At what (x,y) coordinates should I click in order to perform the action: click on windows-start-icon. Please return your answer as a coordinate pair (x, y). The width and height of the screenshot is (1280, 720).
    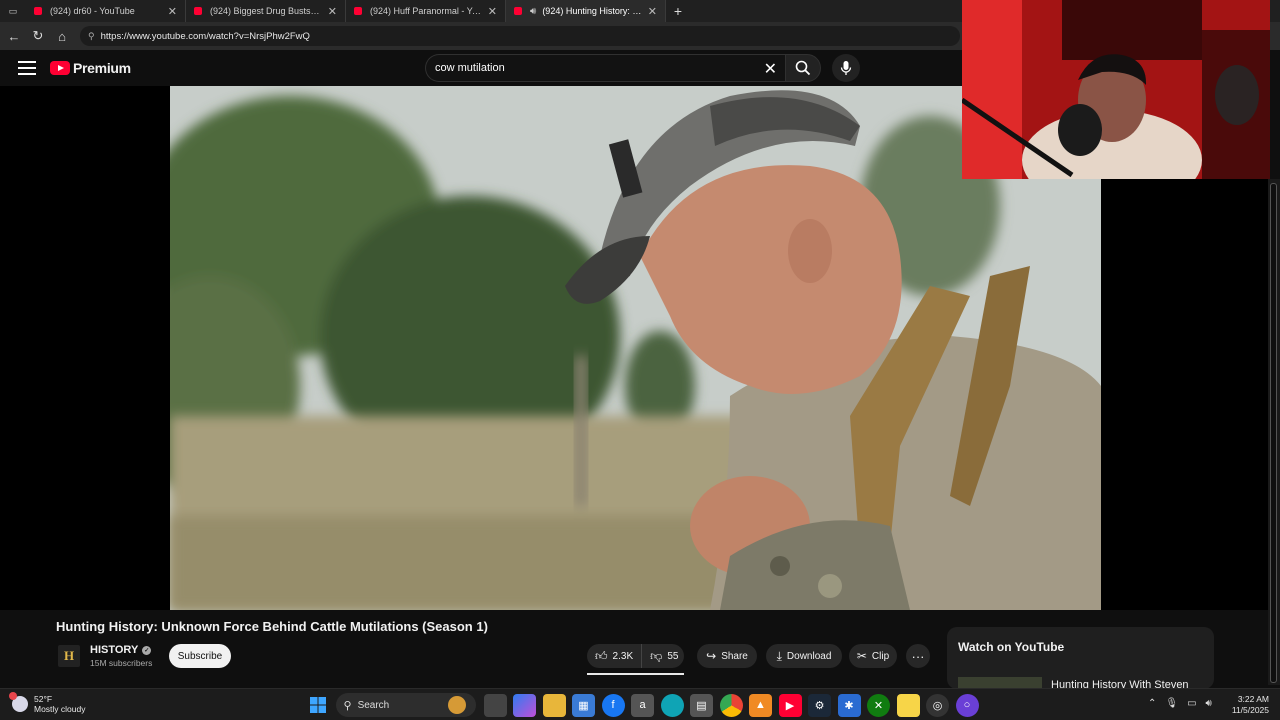
    Looking at the image, I should click on (317, 705).